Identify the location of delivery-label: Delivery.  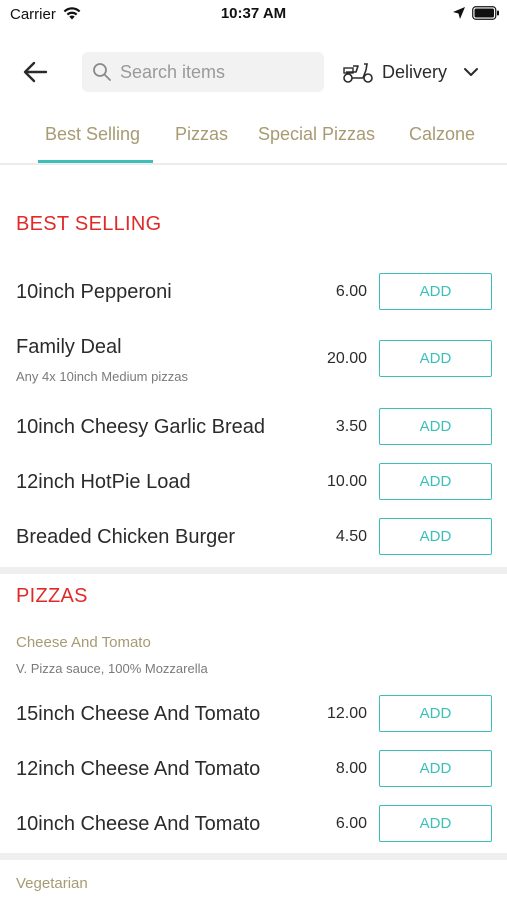
(415, 72).